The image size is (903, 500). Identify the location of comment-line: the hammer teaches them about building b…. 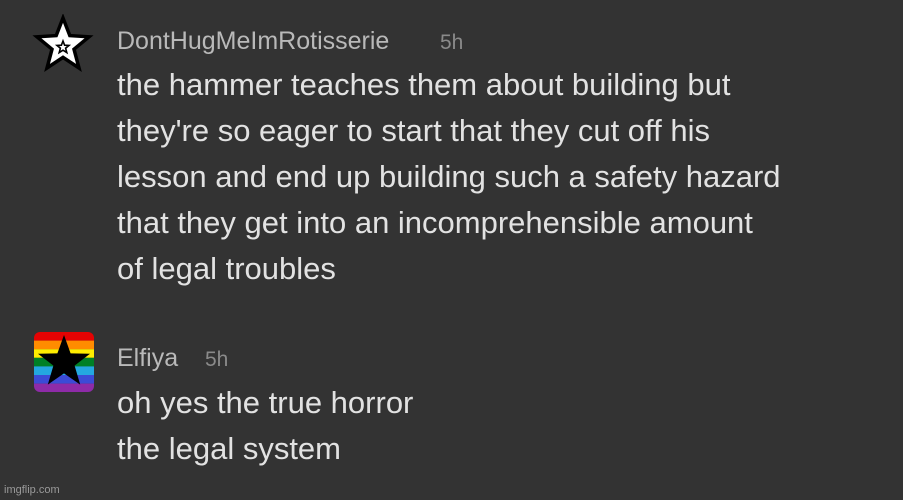
(424, 84).